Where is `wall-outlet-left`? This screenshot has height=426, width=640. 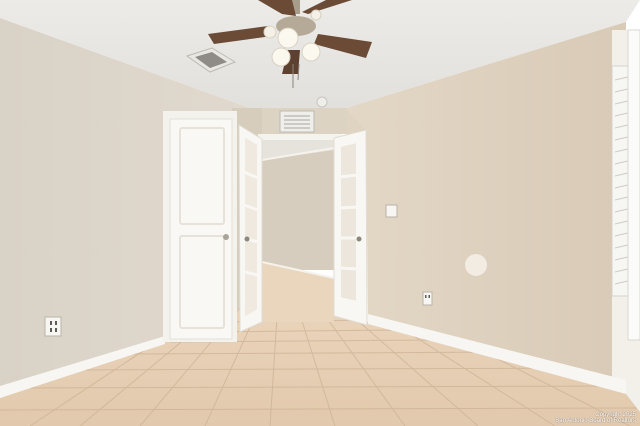 wall-outlet-left is located at coordinates (53, 326).